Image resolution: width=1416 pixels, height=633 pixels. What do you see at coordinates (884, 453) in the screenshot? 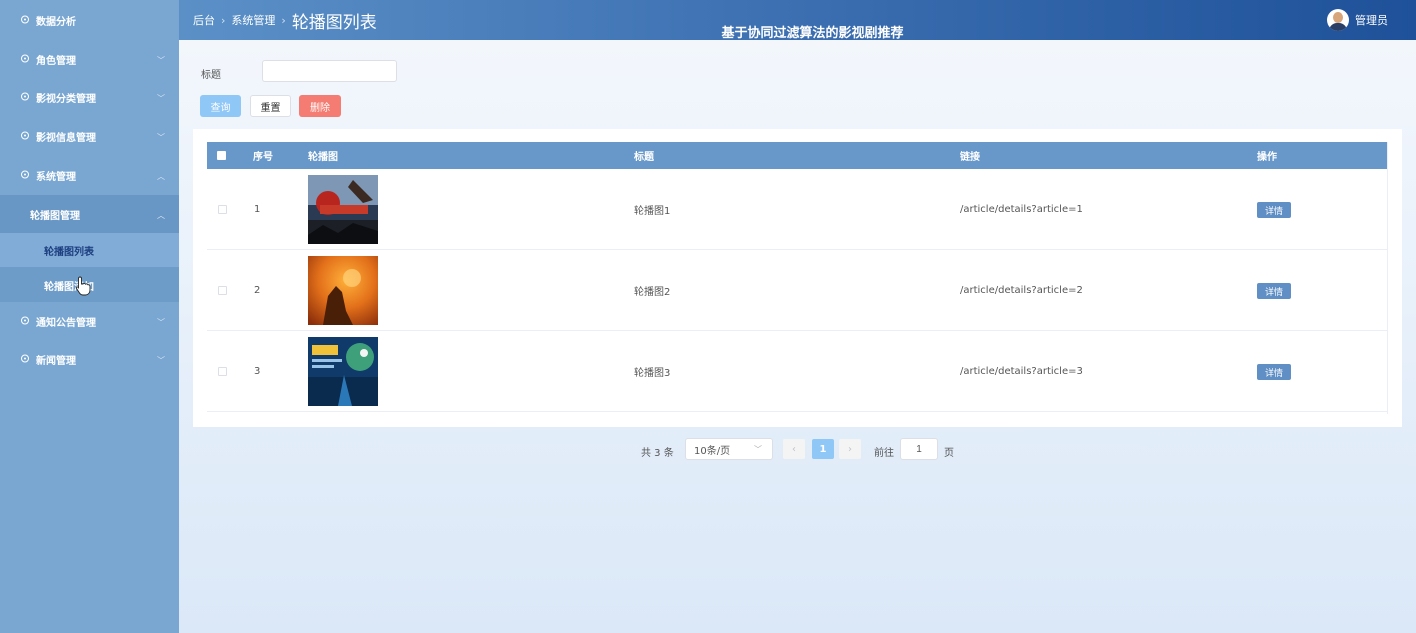
I see `goto-label: 前往` at bounding box center [884, 453].